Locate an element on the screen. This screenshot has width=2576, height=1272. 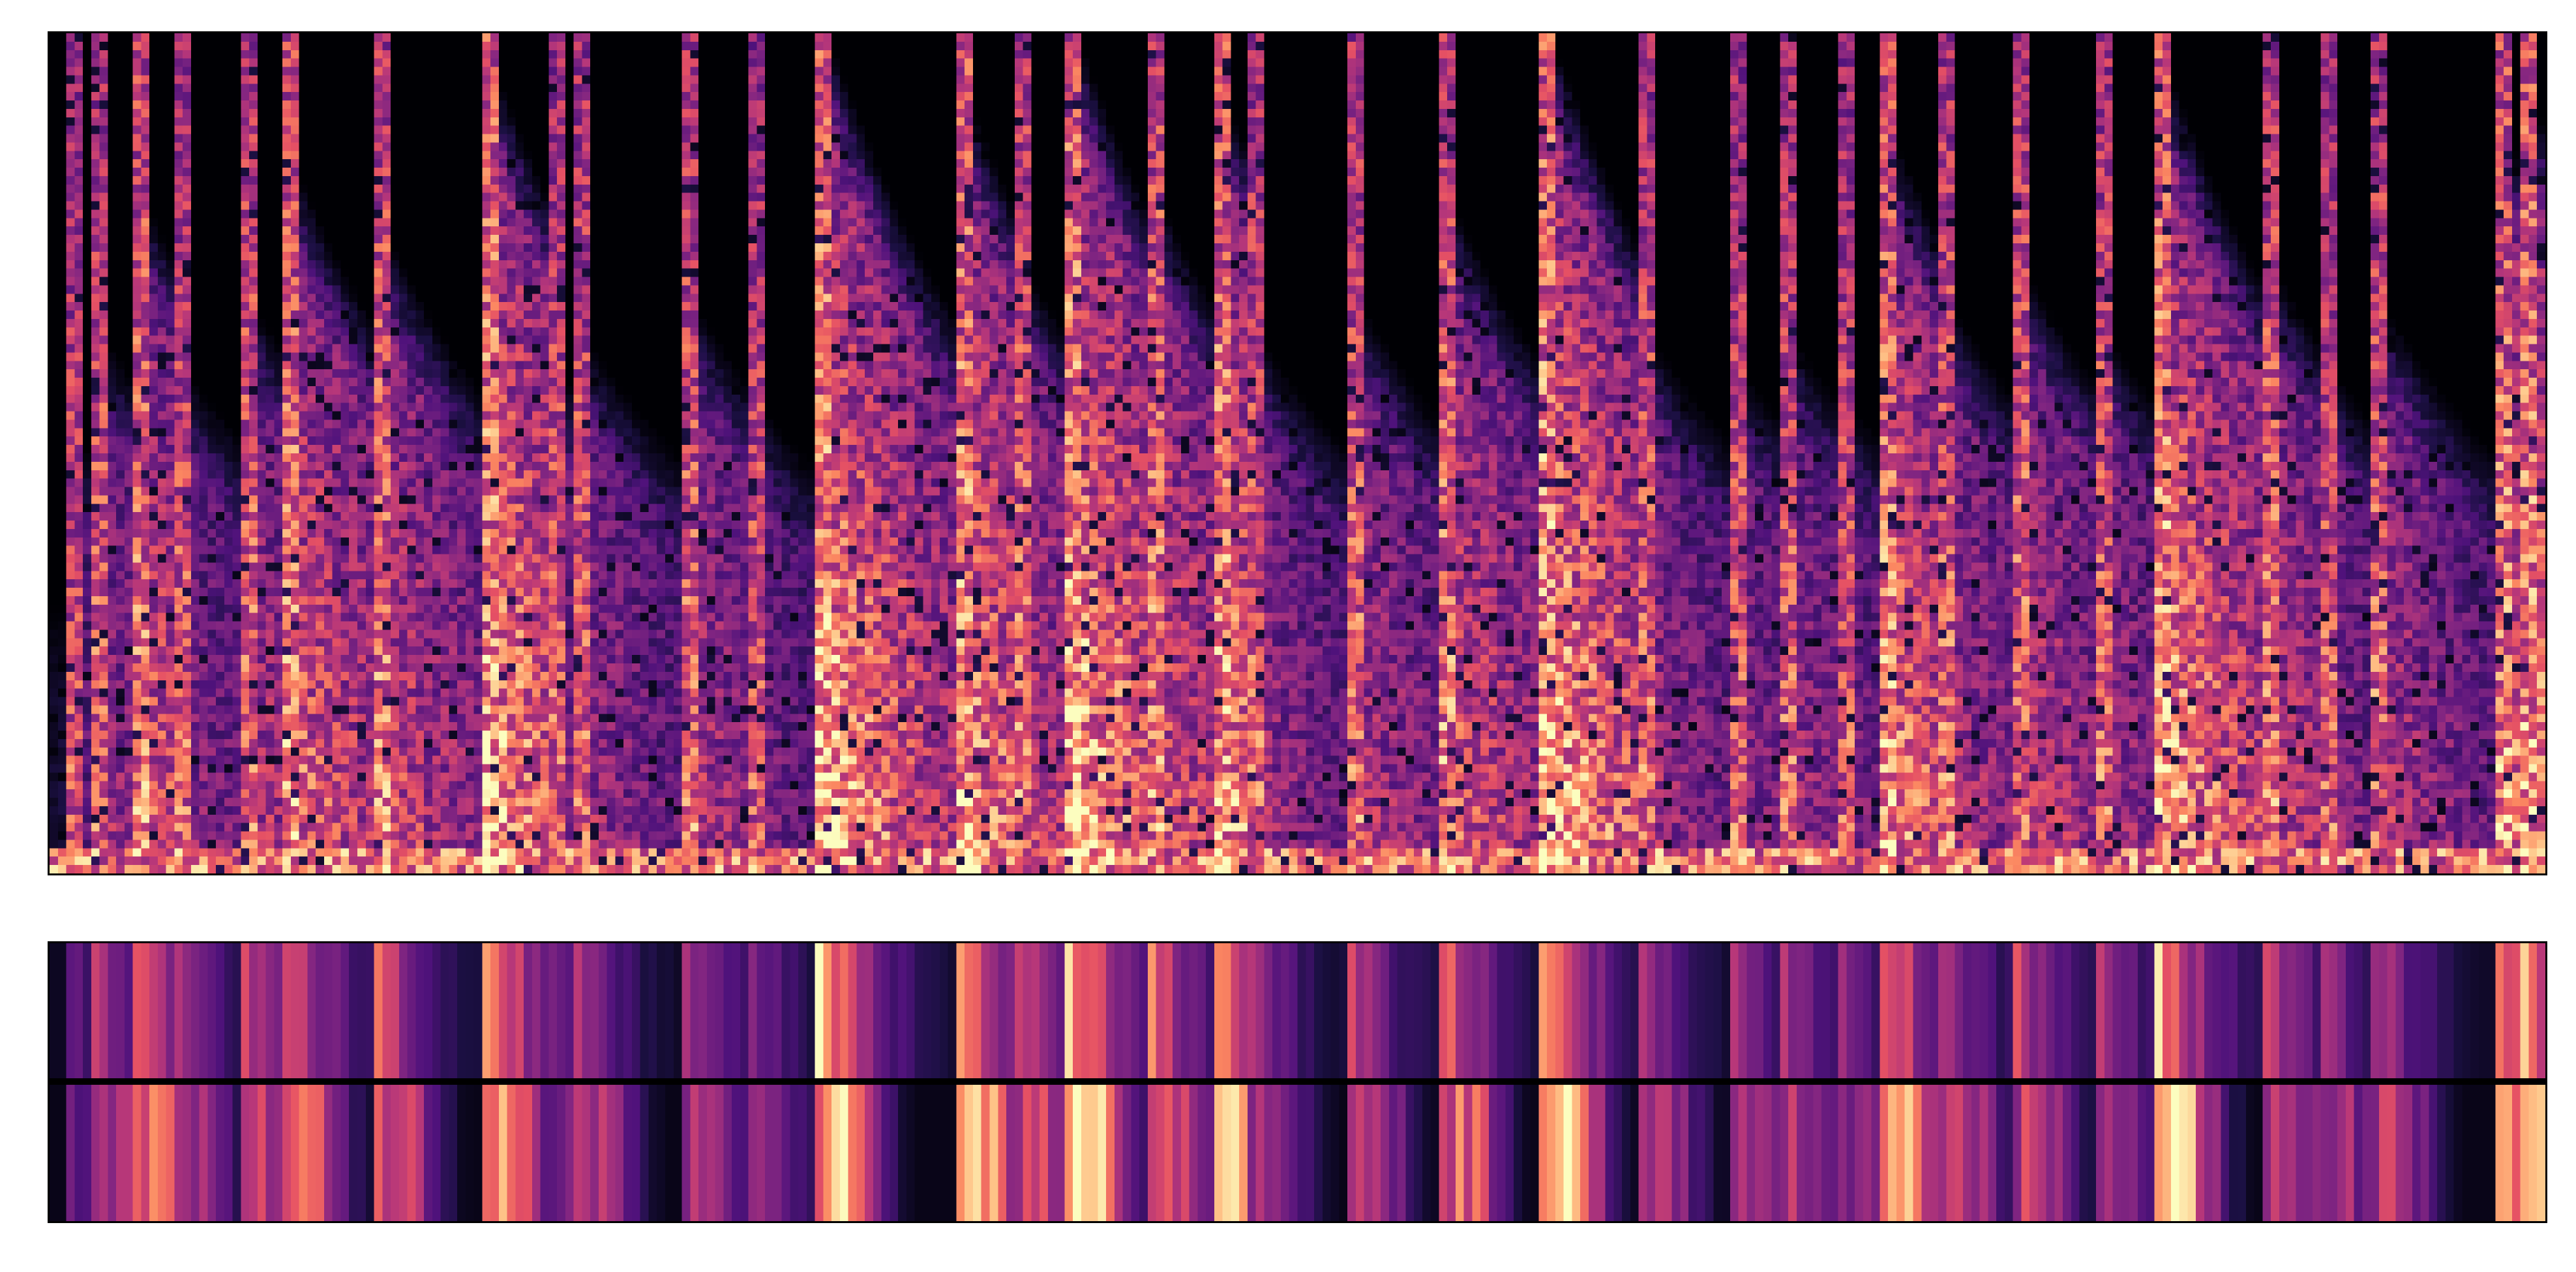
strip-divider is located at coordinates (1297, 1081).